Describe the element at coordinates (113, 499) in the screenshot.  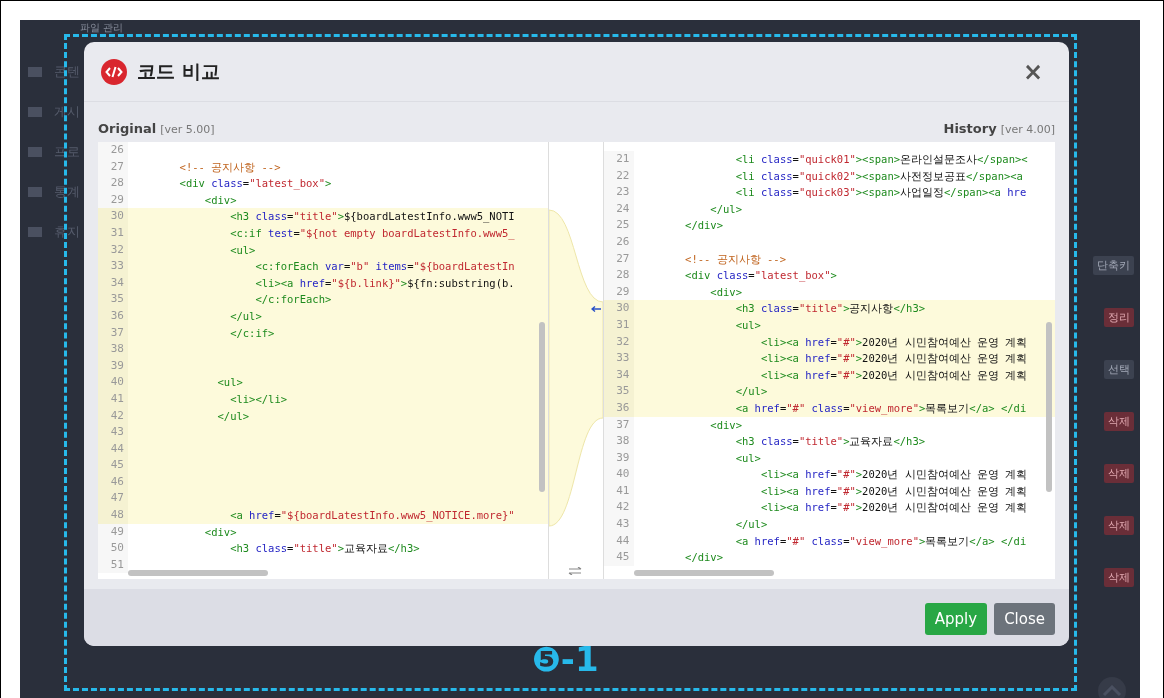
I see `line-number: 47` at that location.